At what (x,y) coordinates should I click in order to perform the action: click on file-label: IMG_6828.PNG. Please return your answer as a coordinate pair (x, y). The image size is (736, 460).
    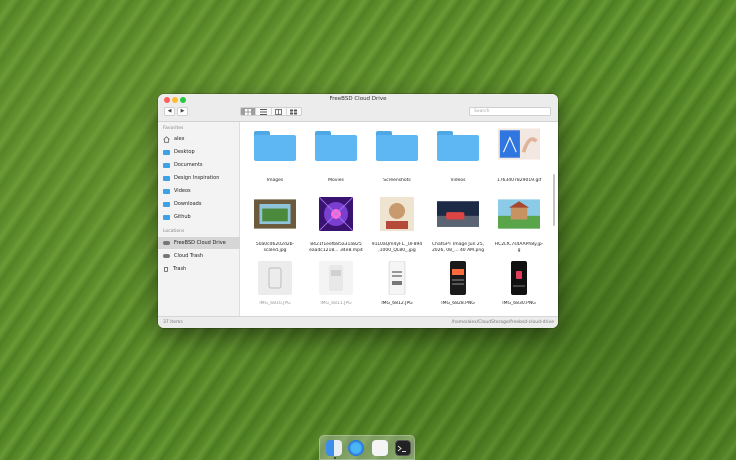
    Looking at the image, I should click on (458, 303).